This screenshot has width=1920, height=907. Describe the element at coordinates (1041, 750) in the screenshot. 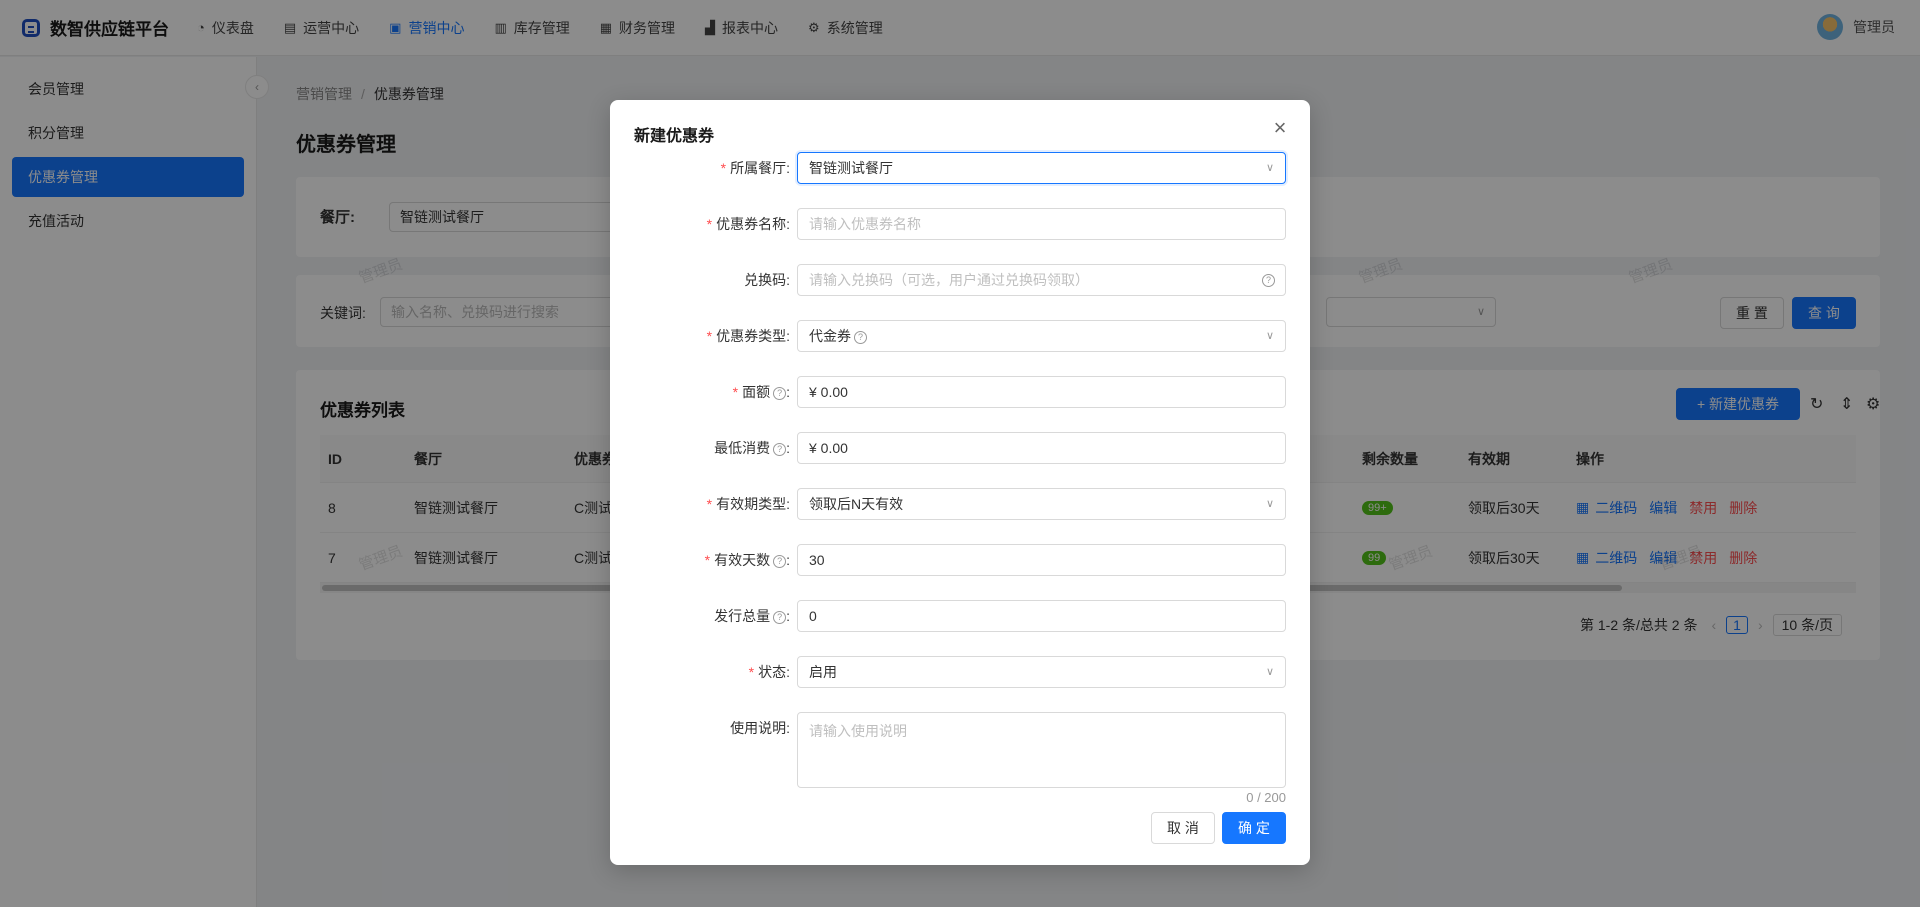

I see `description-textarea: 请输入使用说明` at that location.